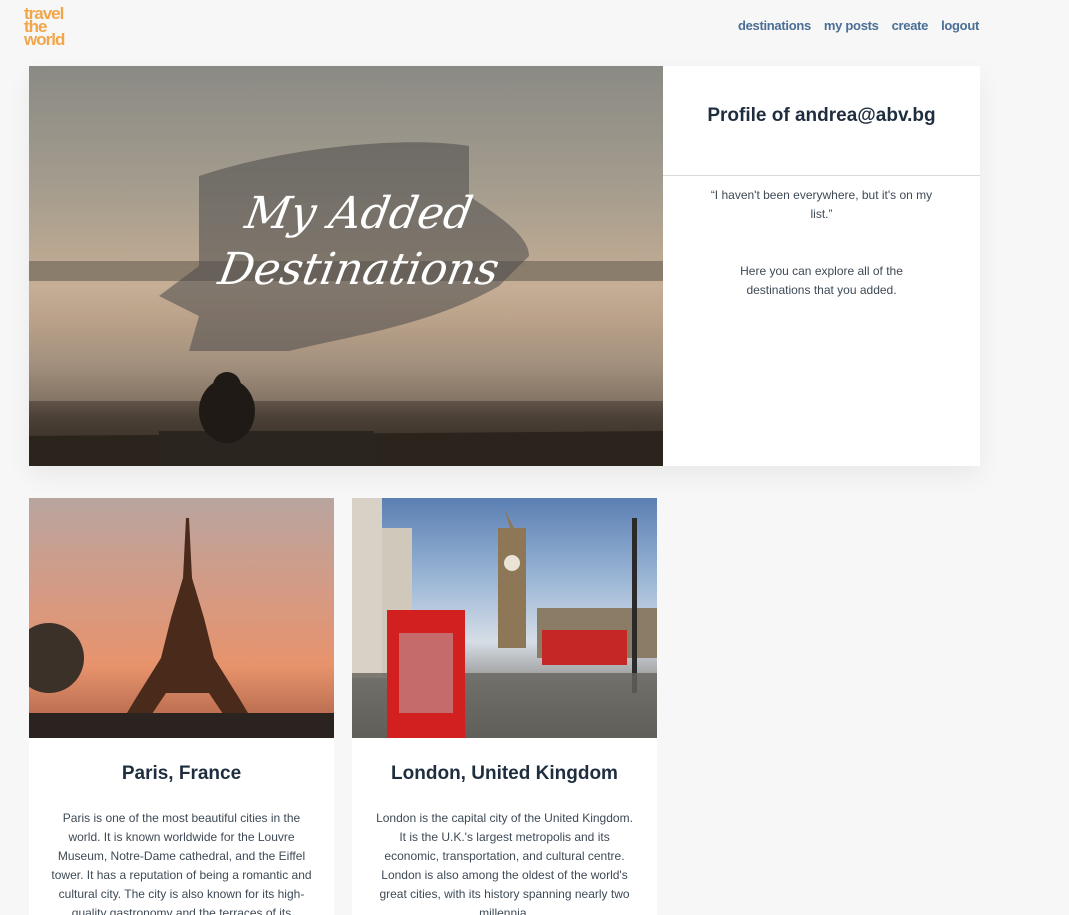 This screenshot has height=915, width=1069. Describe the element at coordinates (44, 39) in the screenshot. I see `logo-line-3: world` at that location.